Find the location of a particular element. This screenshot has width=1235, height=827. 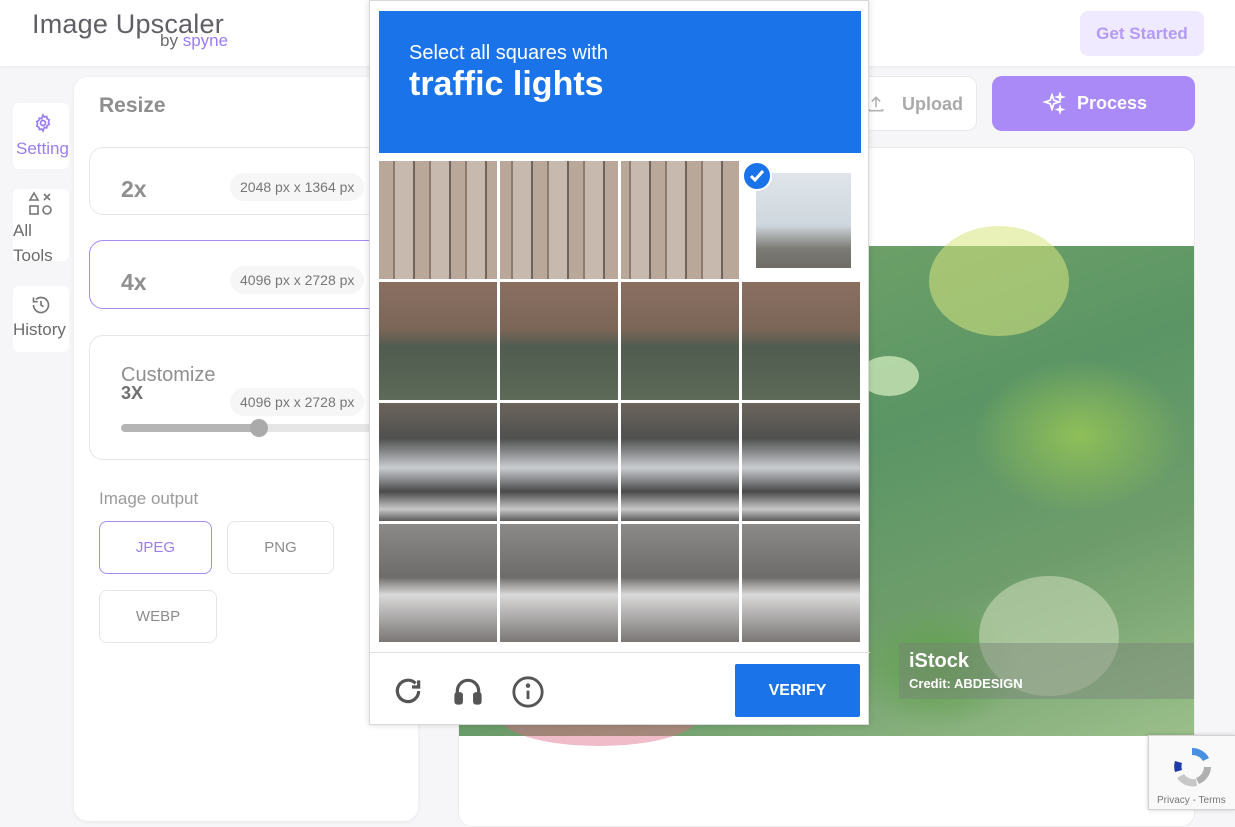

format-webp-button: WEBP is located at coordinates (158, 616).